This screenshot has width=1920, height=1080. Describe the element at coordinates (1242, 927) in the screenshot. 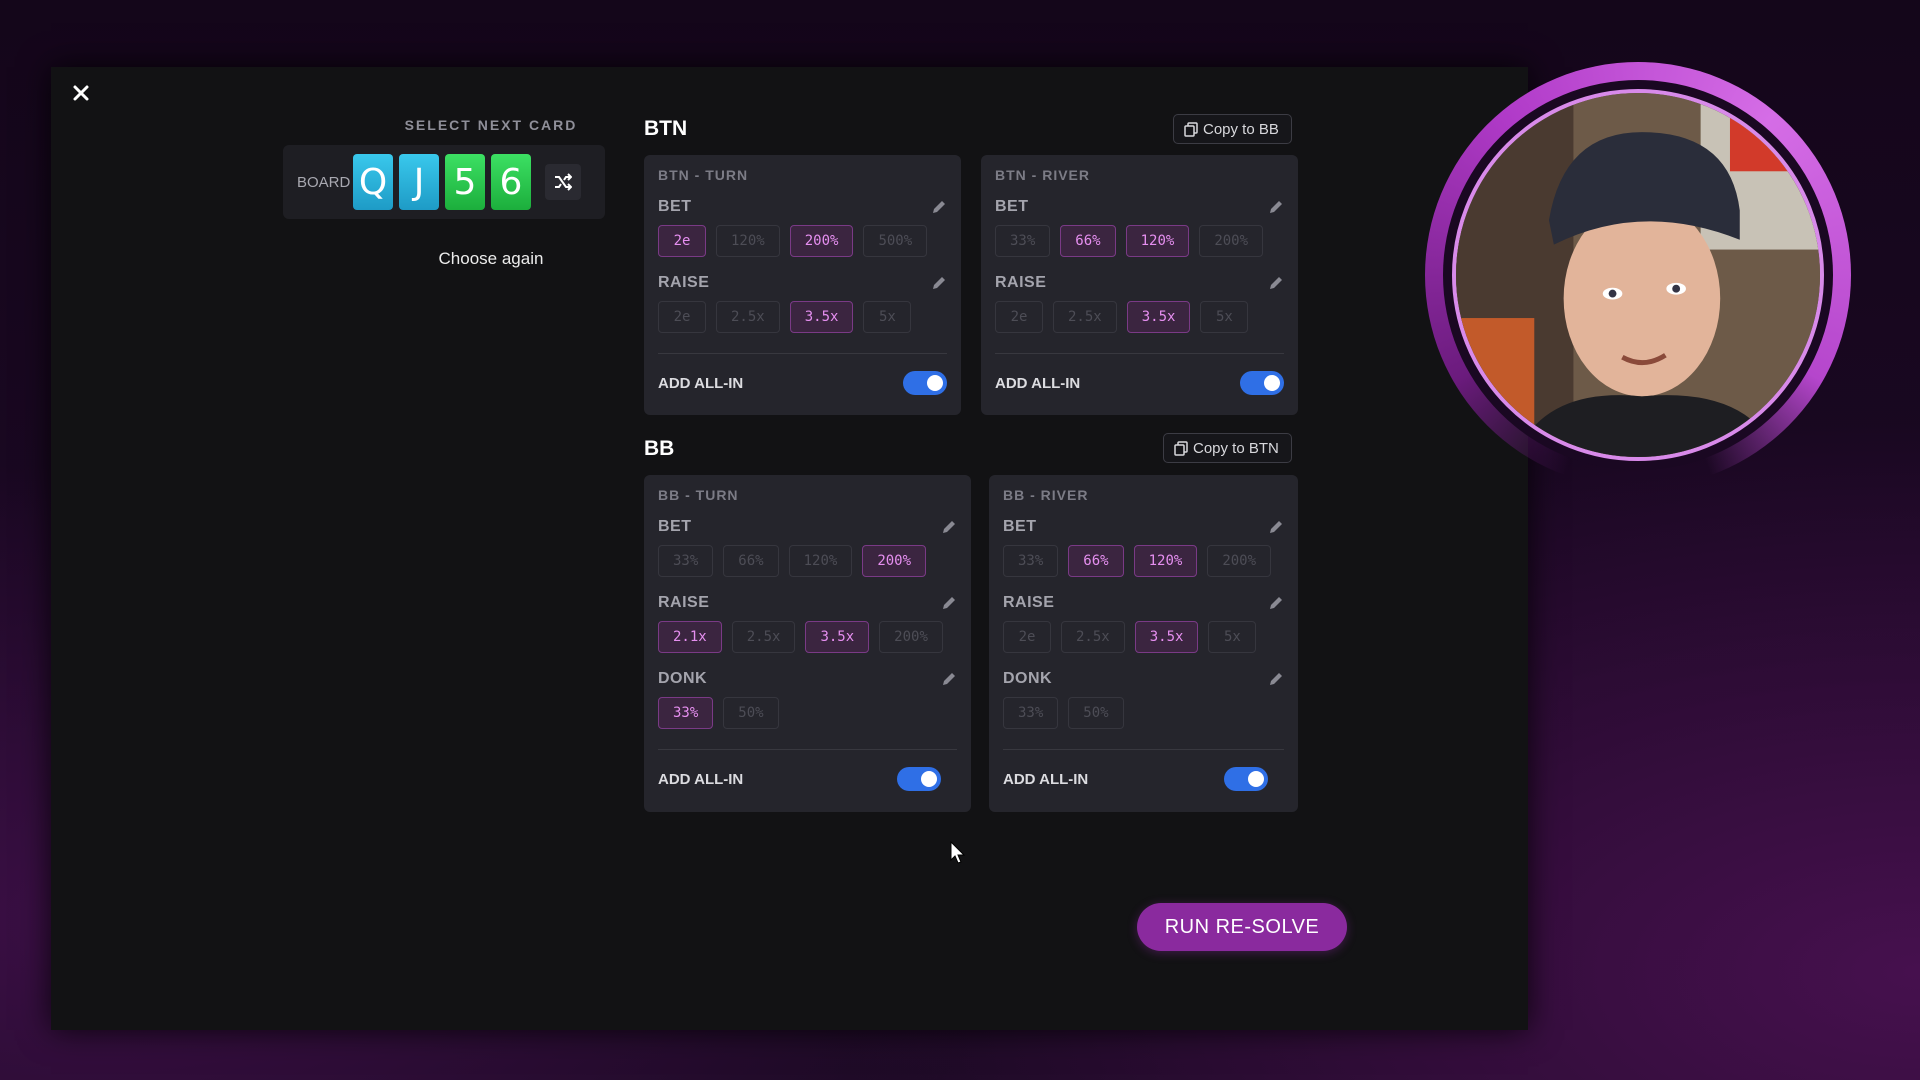

I see `run-resolve-button: RUN RE-SOLVE` at that location.